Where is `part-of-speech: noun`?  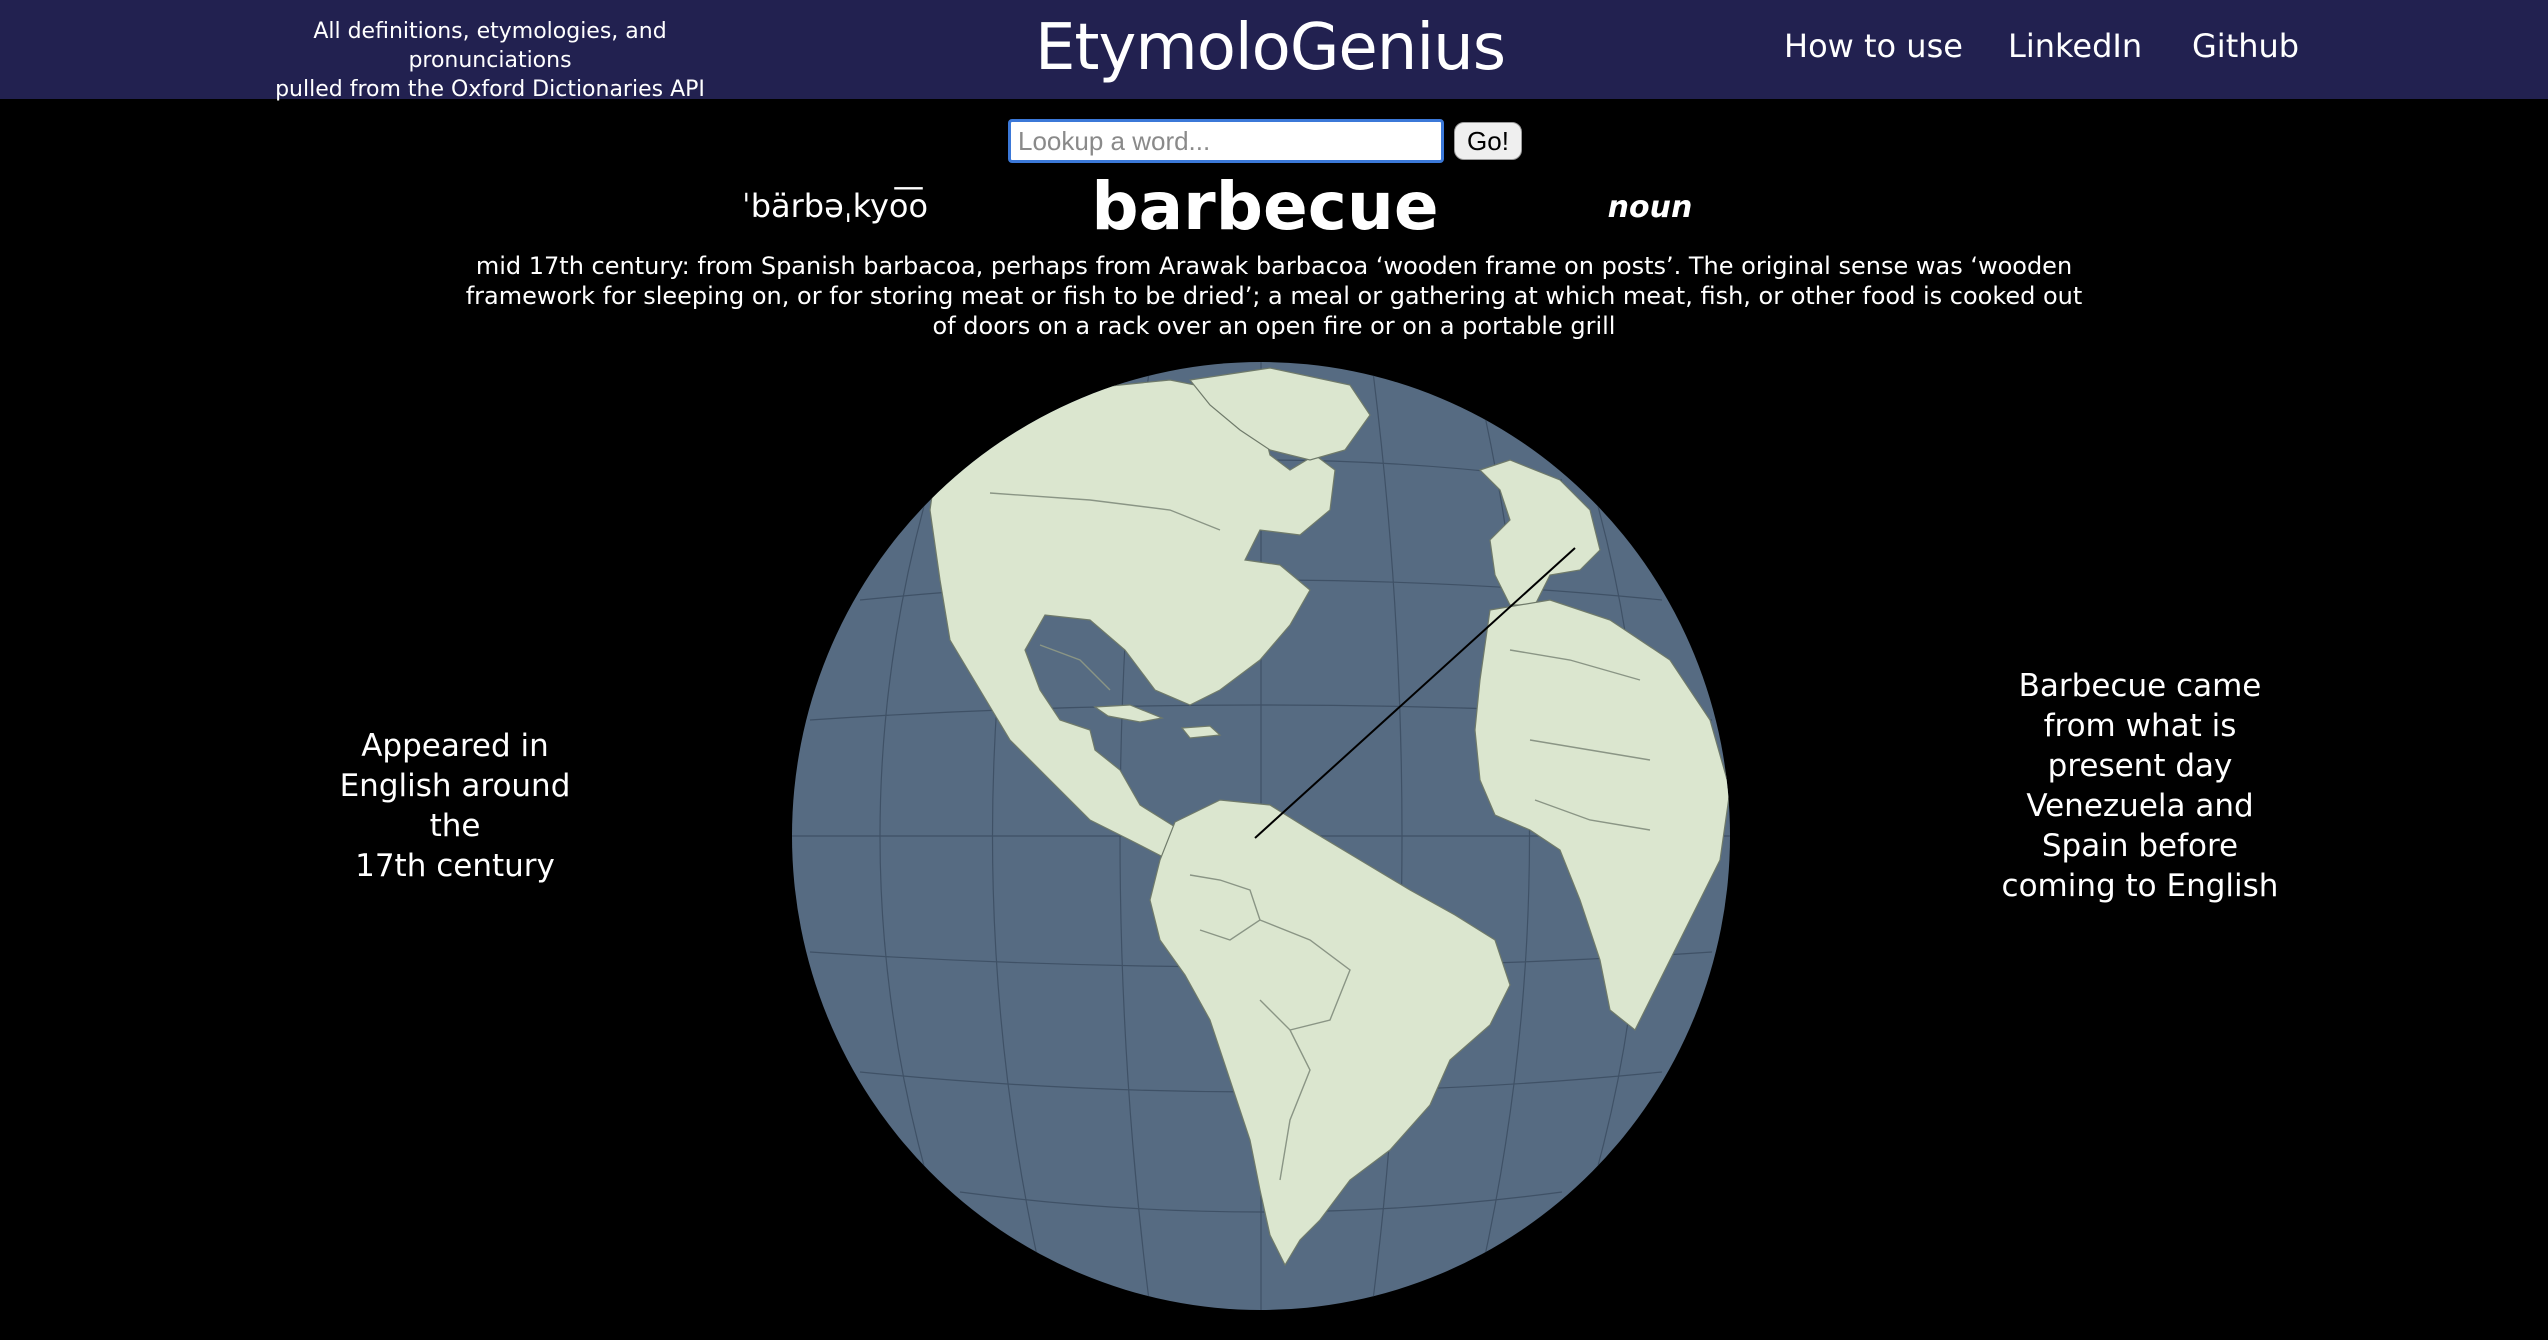
part-of-speech: noun is located at coordinates (1650, 207).